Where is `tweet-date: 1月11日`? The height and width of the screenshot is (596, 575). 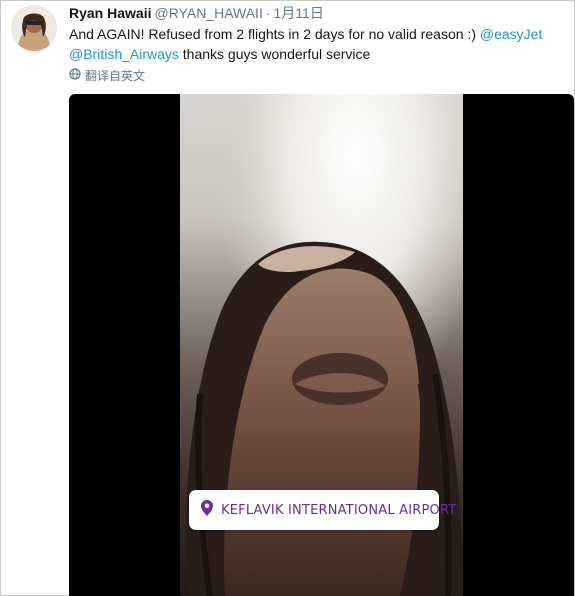
tweet-date: 1月11日 is located at coordinates (299, 13).